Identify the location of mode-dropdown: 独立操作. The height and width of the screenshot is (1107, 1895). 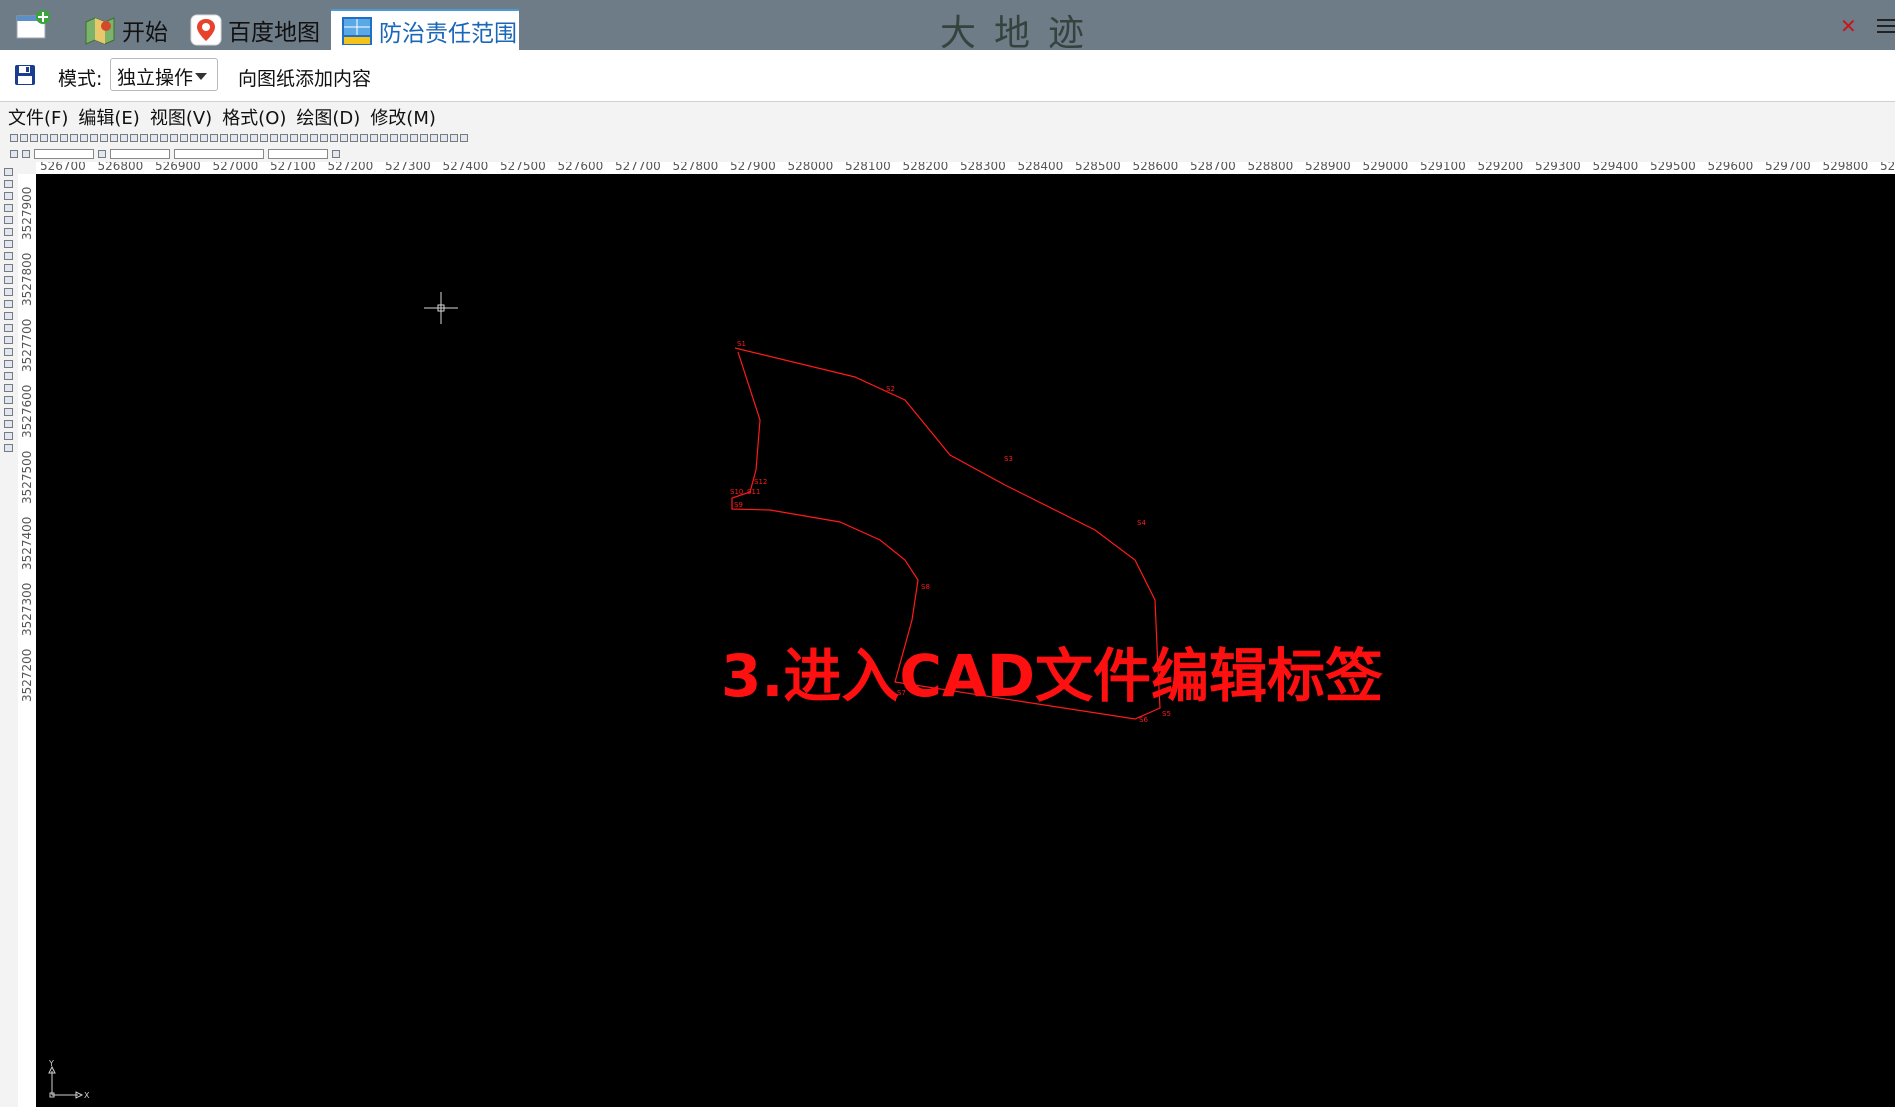
(164, 74).